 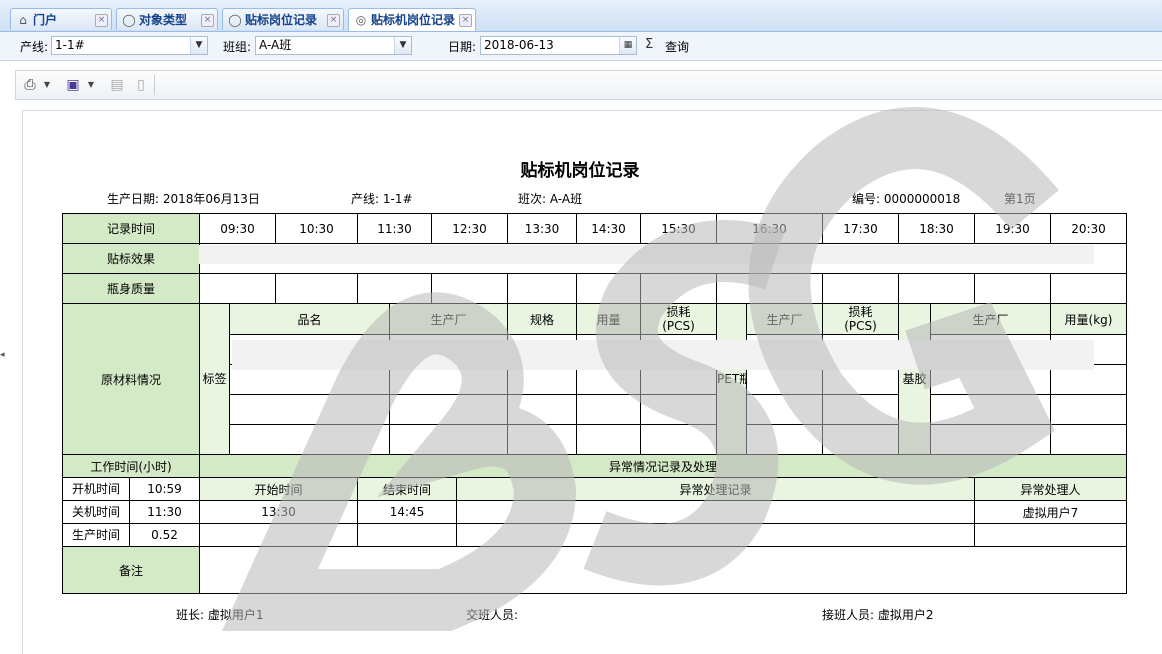 I want to click on team-value: A-A班, so click(x=275, y=45).